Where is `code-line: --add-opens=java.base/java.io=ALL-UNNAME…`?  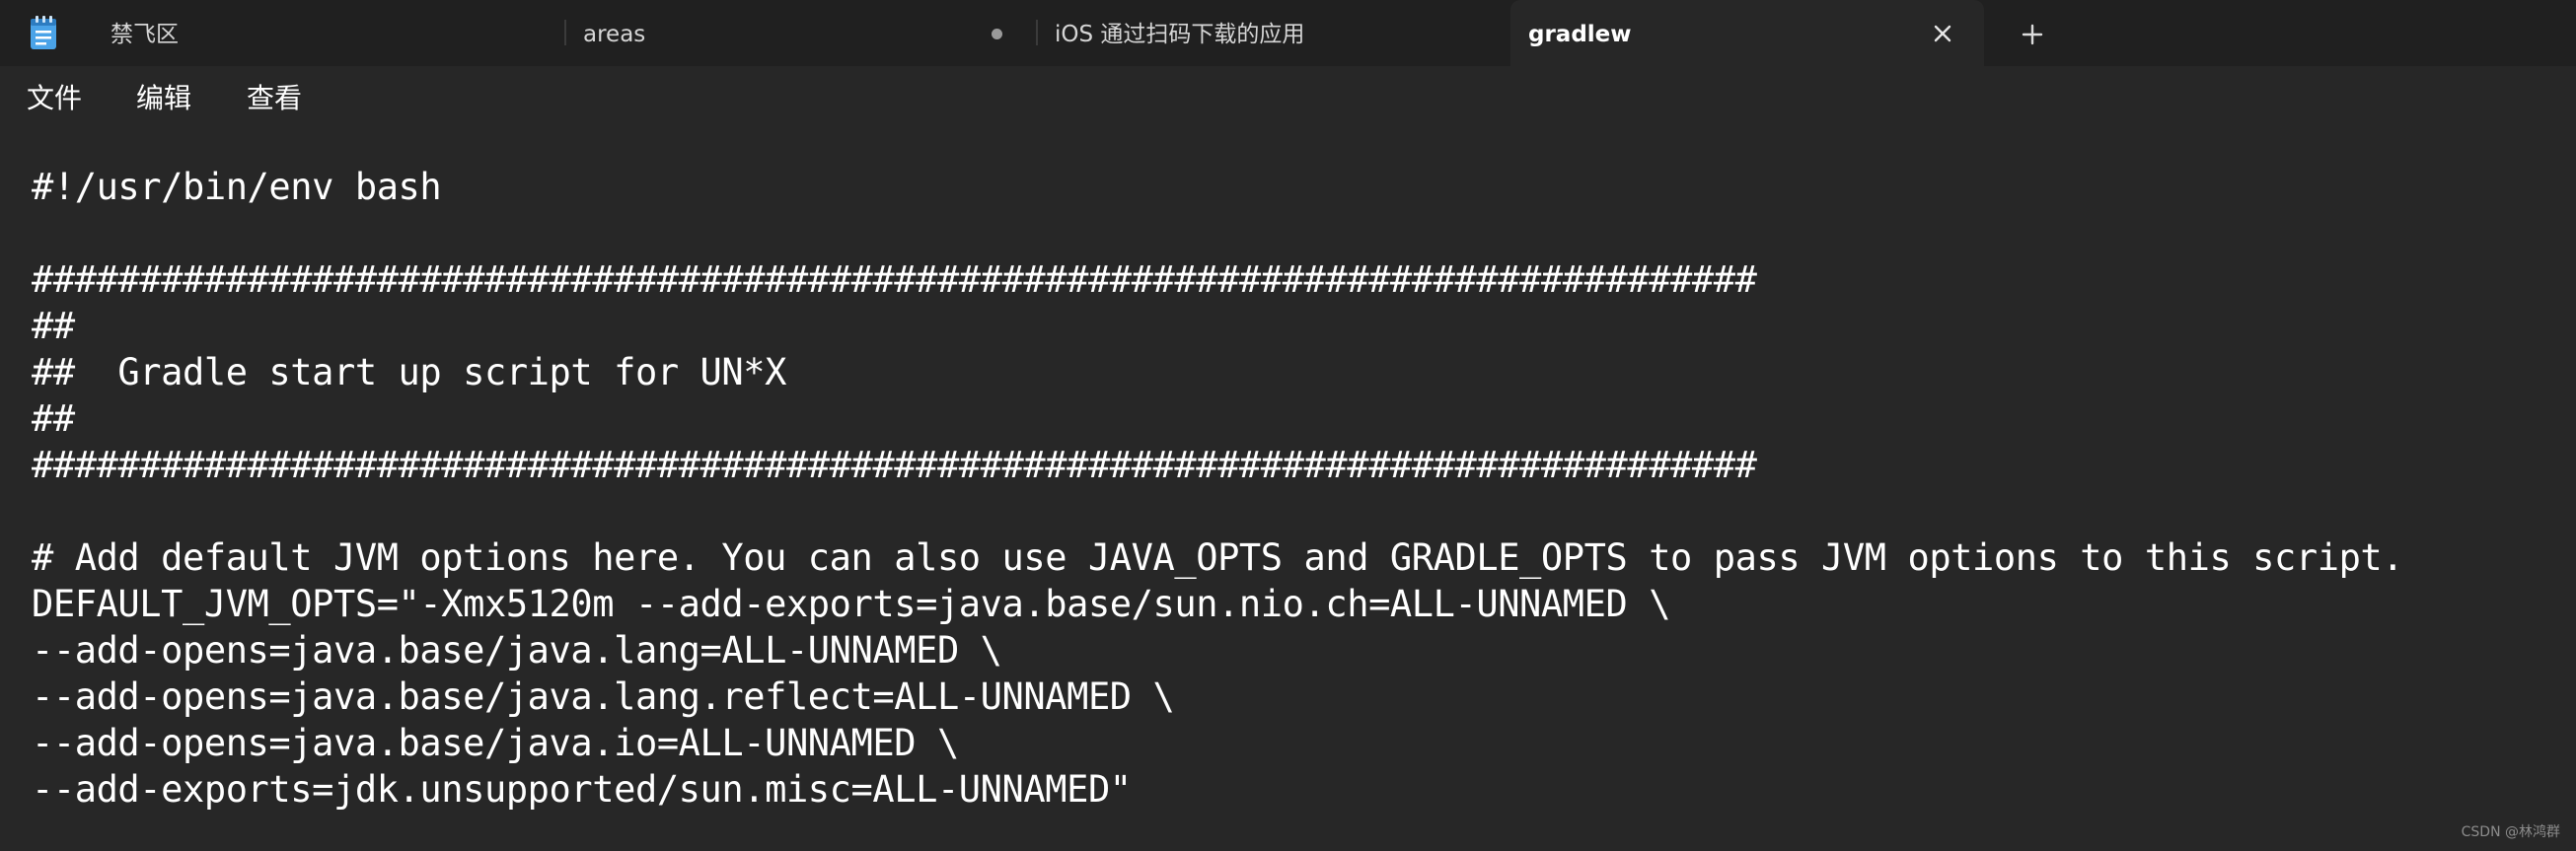 code-line: --add-opens=java.base/java.io=ALL-UNNAME… is located at coordinates (495, 743).